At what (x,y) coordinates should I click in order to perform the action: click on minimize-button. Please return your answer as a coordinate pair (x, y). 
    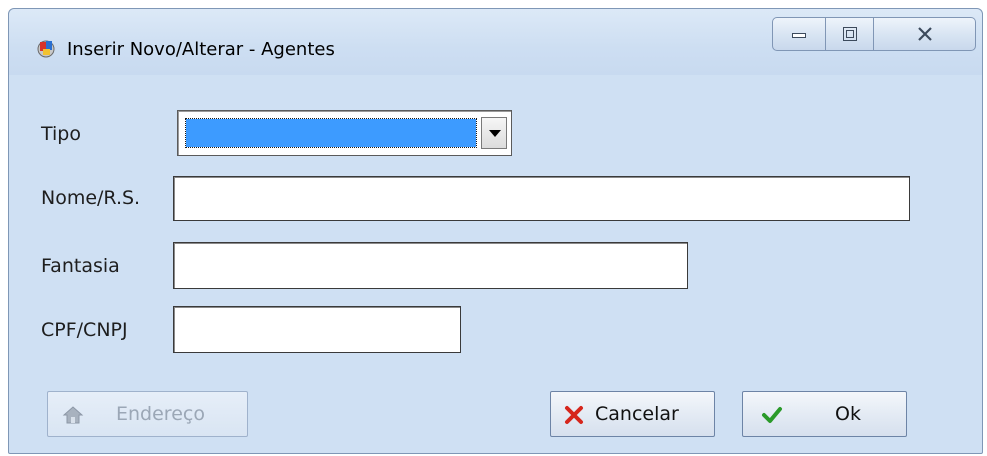
    Looking at the image, I should click on (799, 34).